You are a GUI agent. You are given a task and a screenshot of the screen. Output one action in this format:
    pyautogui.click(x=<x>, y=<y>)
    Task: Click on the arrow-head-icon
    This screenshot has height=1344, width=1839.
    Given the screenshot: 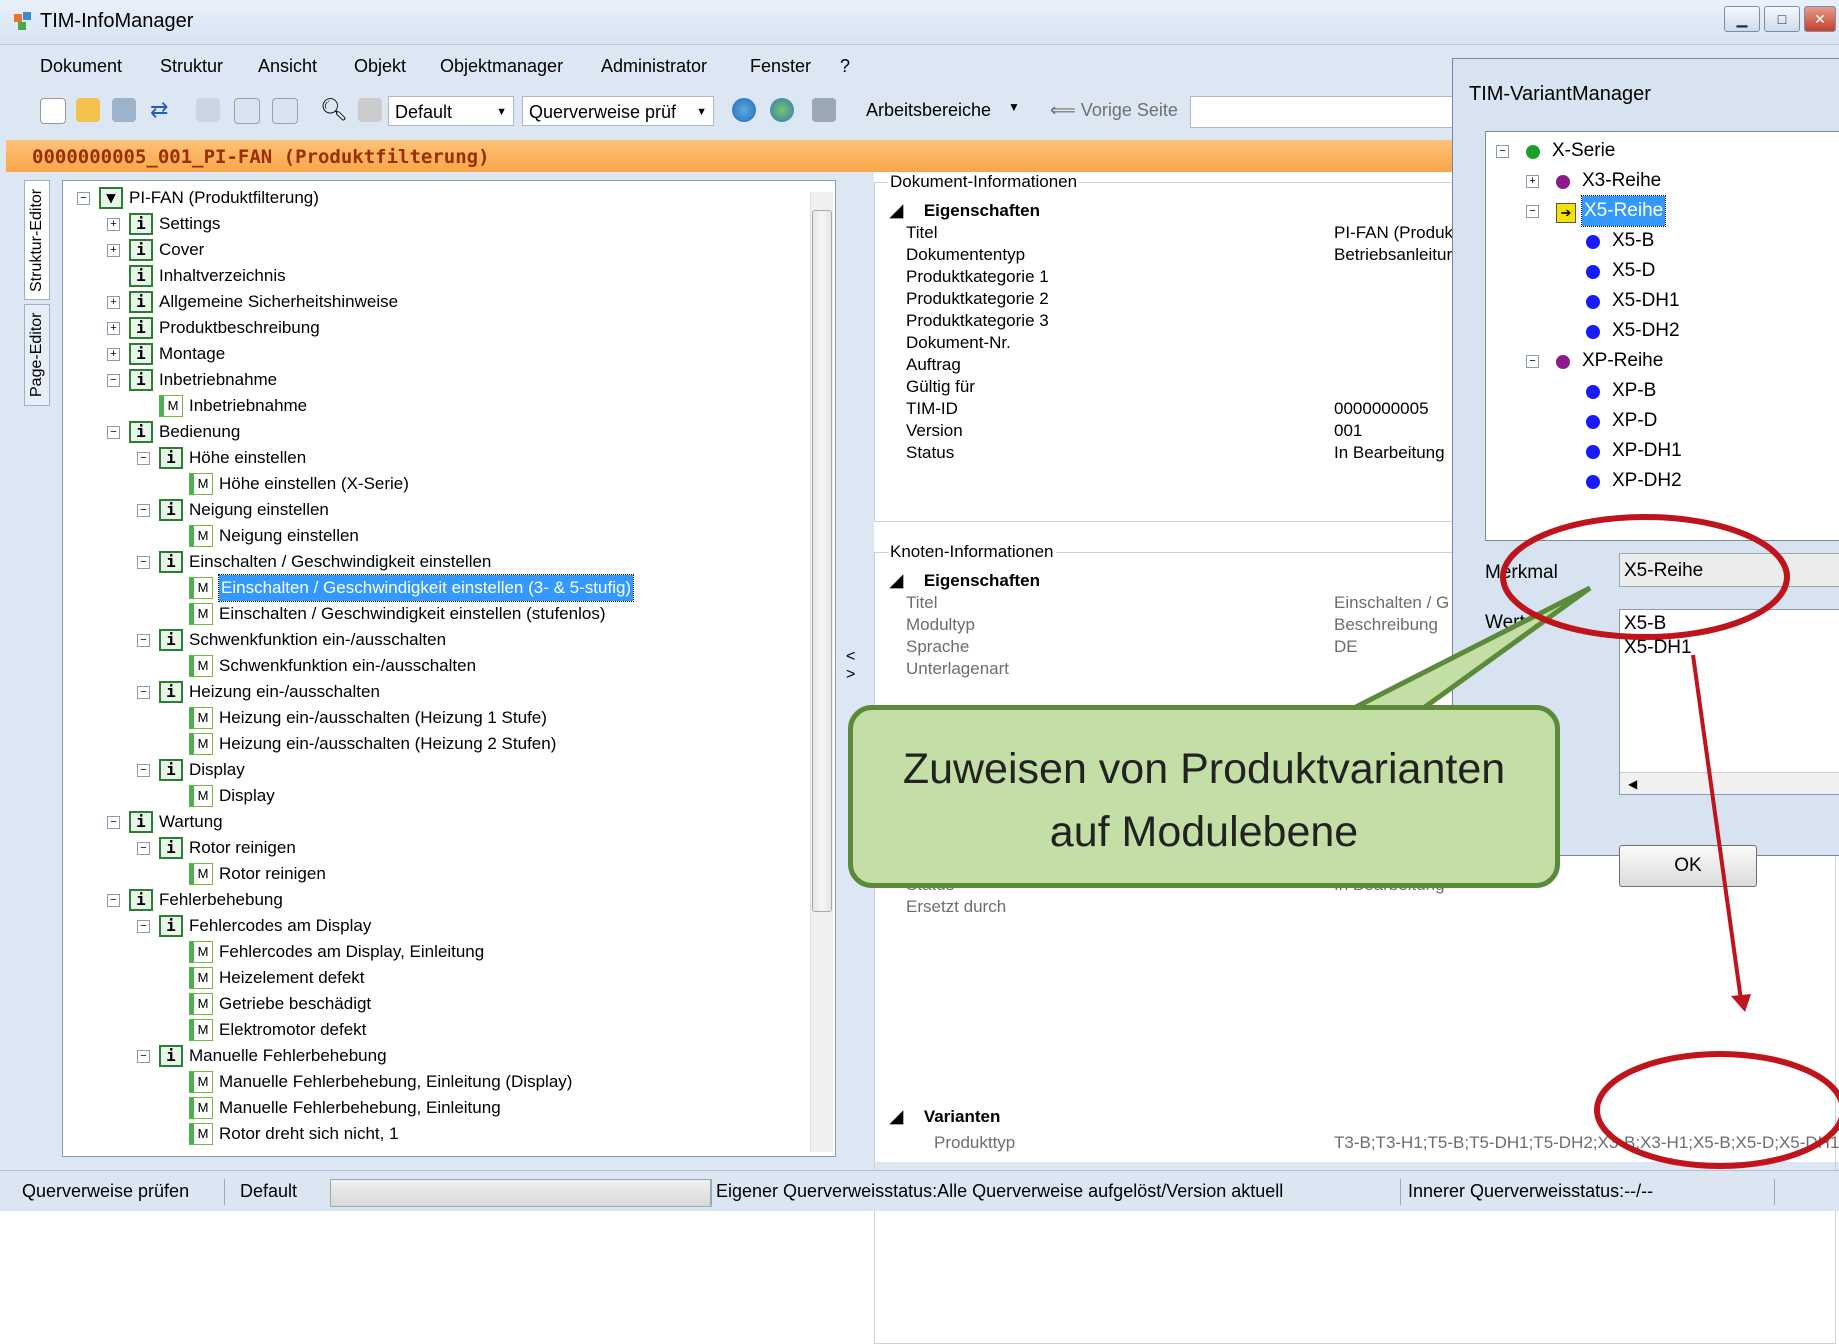 What is the action you would take?
    pyautogui.click(x=1741, y=1003)
    